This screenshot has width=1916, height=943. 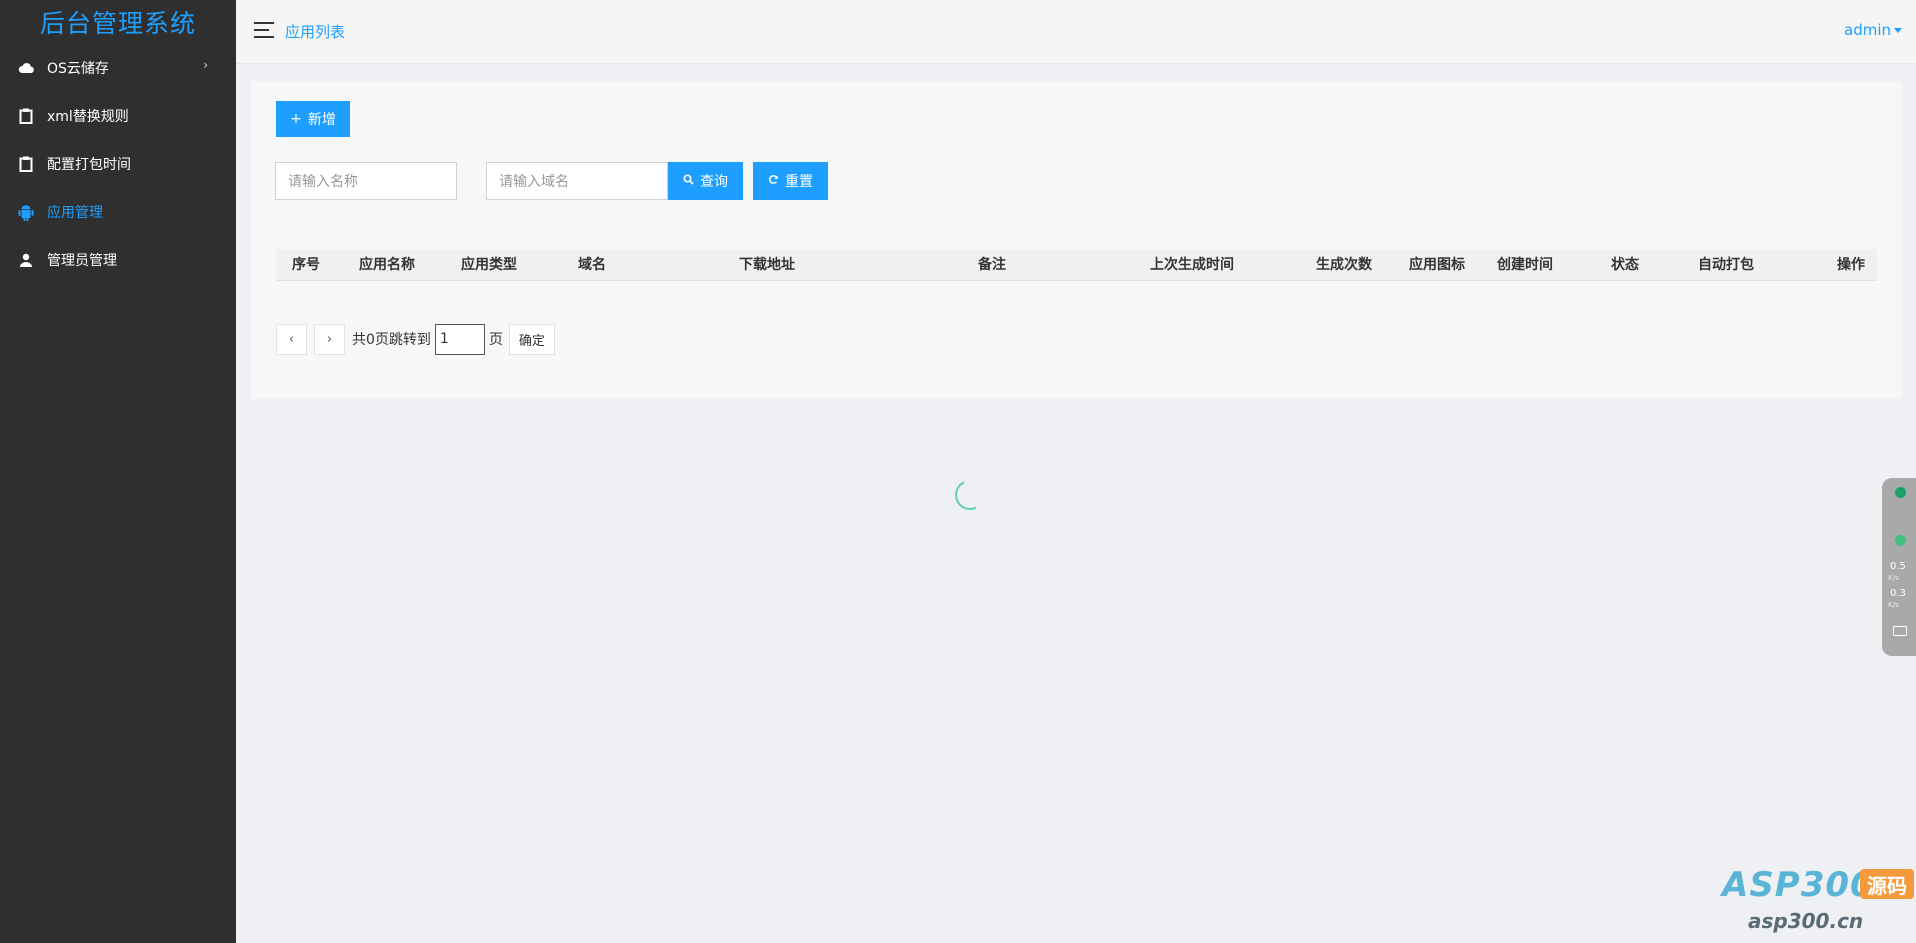 I want to click on prev-page-button: ‹, so click(x=291, y=339).